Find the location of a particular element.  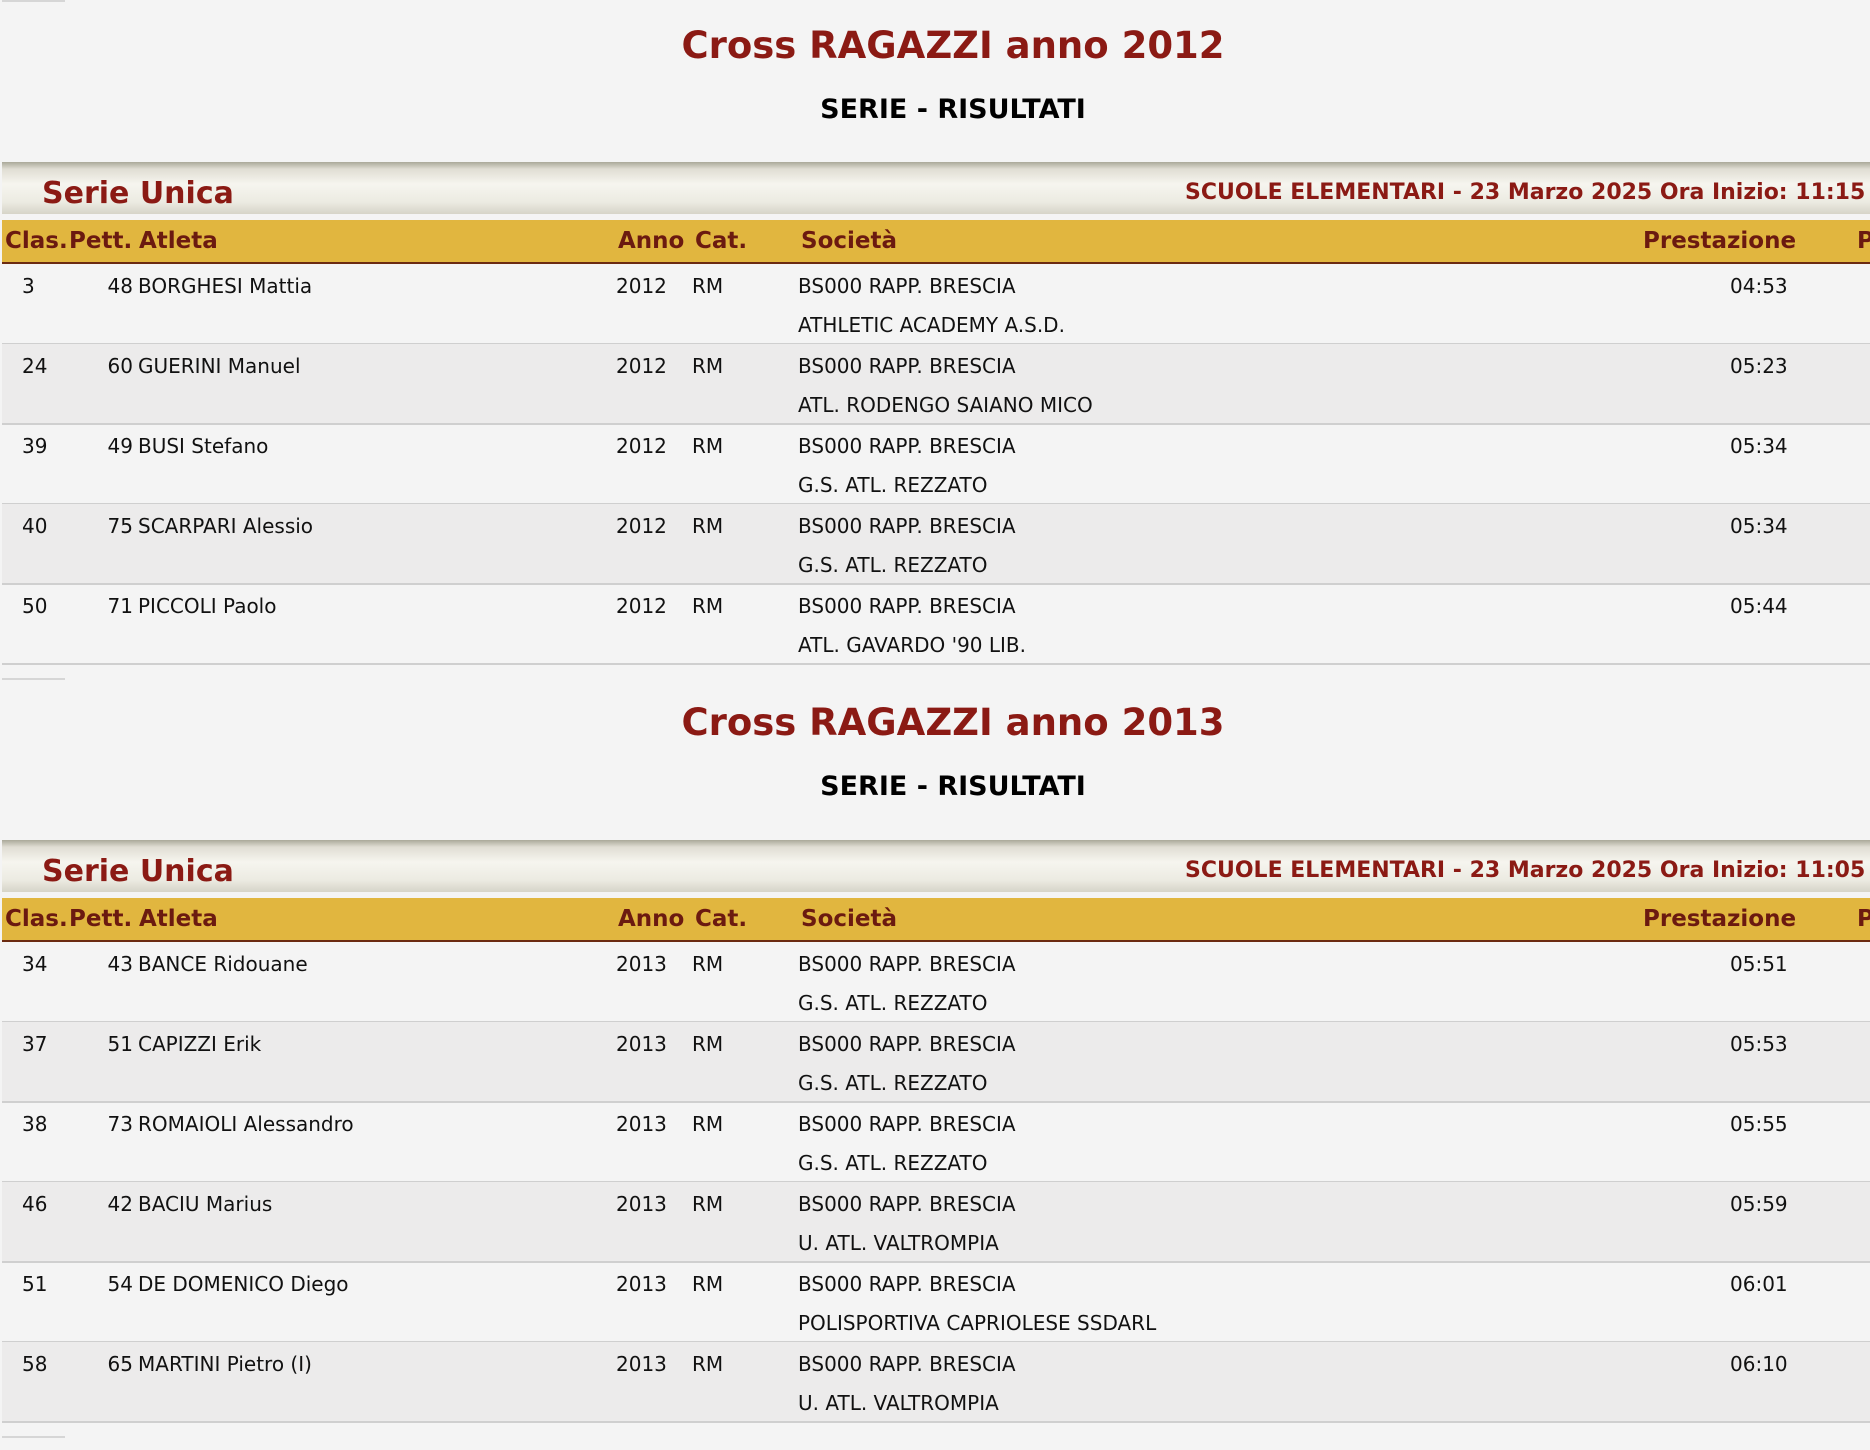

cell-pett: 75 is located at coordinates (120, 526).